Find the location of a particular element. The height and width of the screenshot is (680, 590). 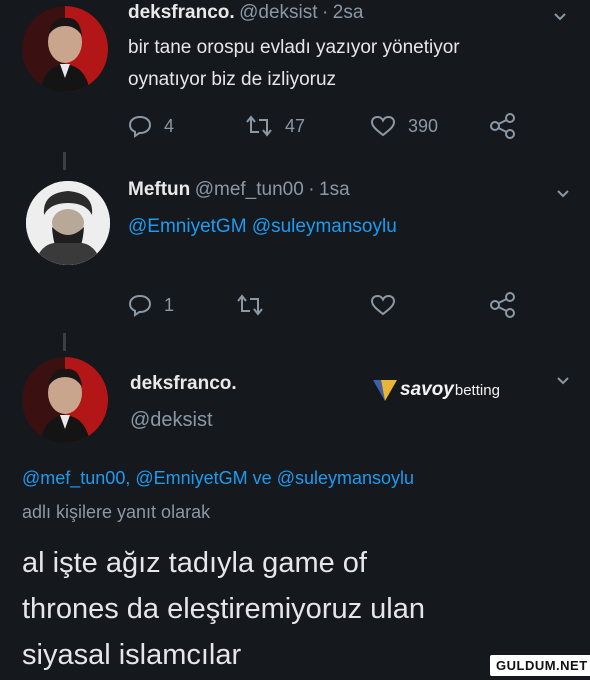

tweet1-like-button: 390 is located at coordinates (404, 126).